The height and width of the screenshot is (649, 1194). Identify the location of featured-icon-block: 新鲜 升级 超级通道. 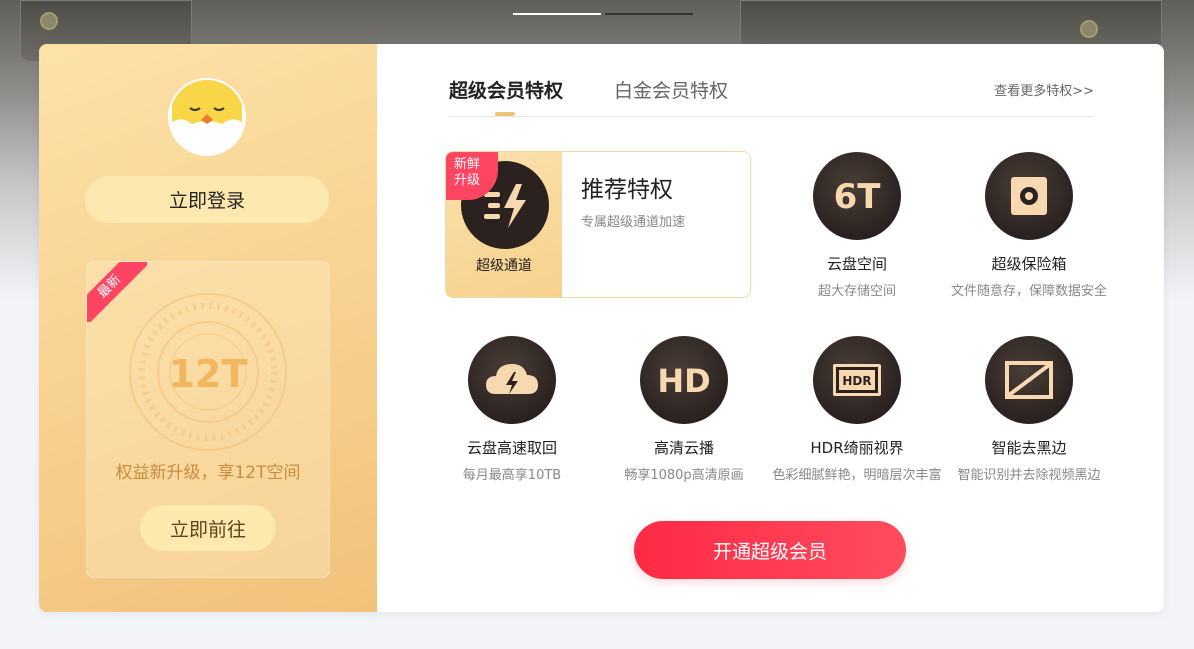
(504, 224).